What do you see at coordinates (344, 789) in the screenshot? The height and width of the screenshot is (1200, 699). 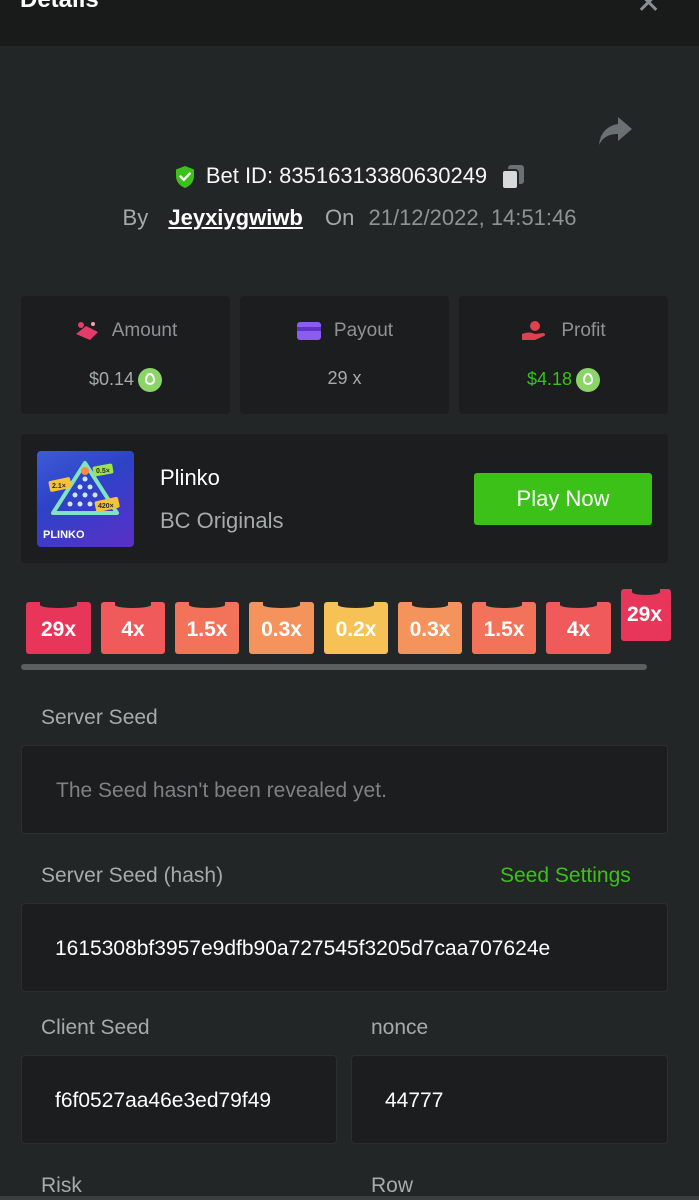 I see `server-seed-field: The Seed hasn't been revealed yet.` at bounding box center [344, 789].